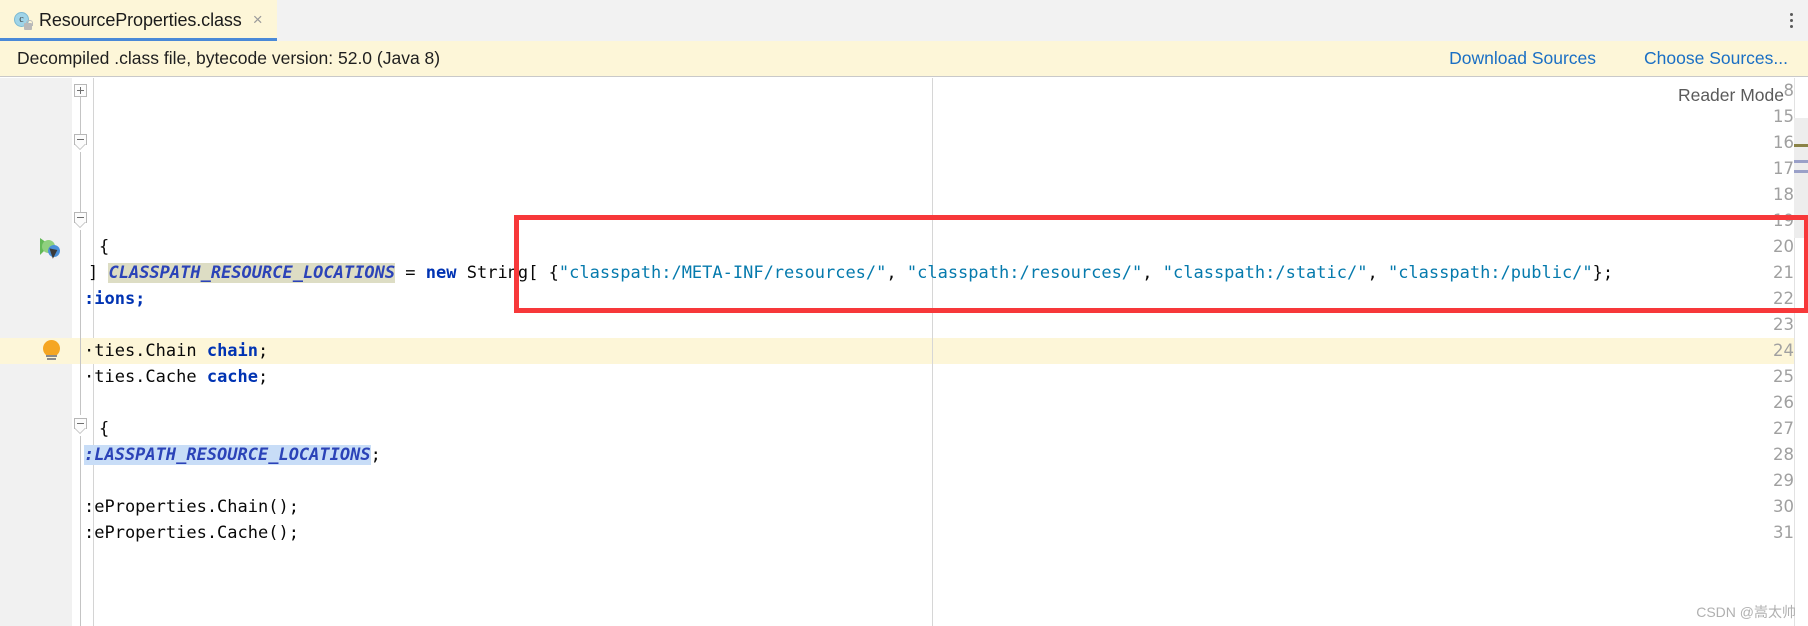  I want to click on editor-scrollbar, so click(1801, 352).